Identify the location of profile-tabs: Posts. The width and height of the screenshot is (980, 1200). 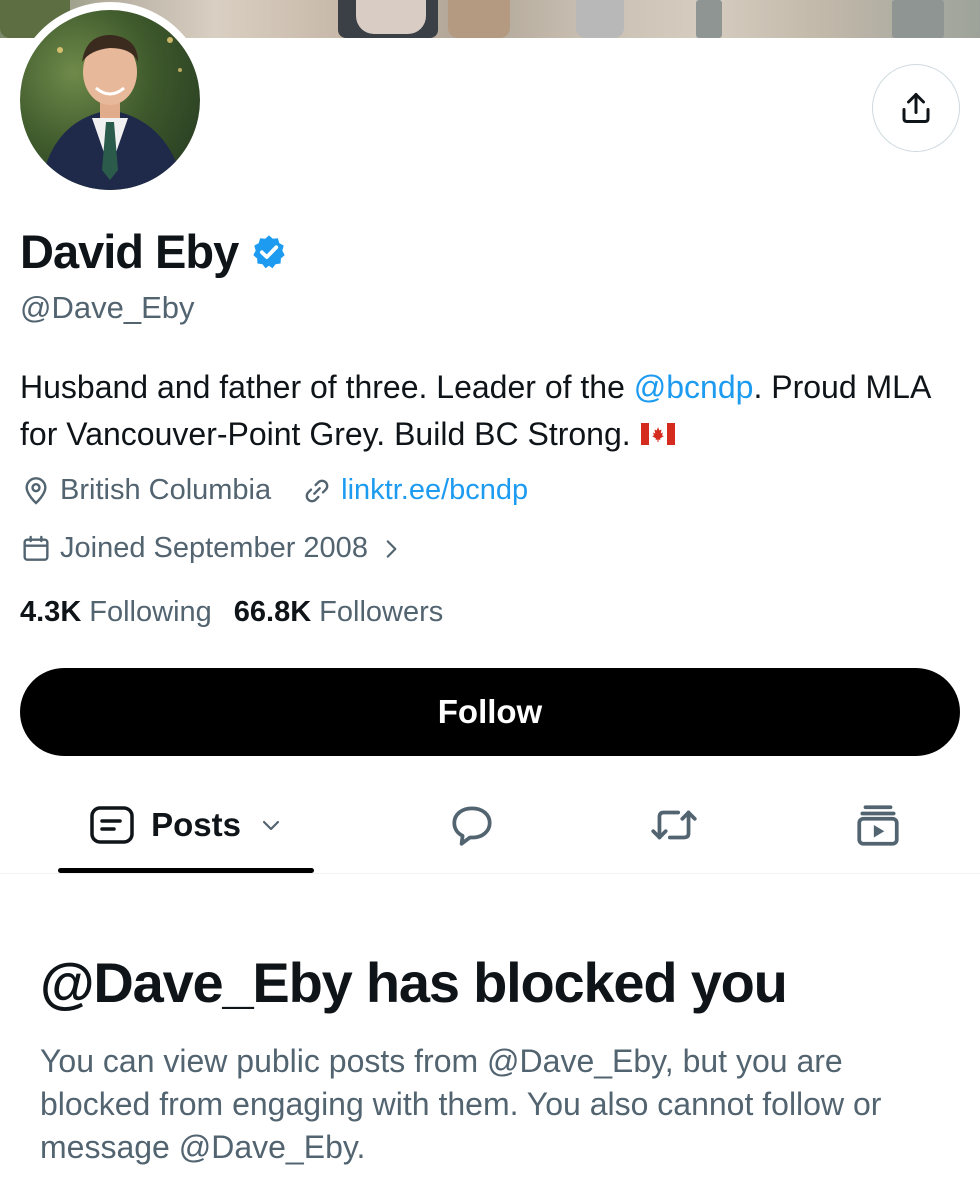
(490, 827).